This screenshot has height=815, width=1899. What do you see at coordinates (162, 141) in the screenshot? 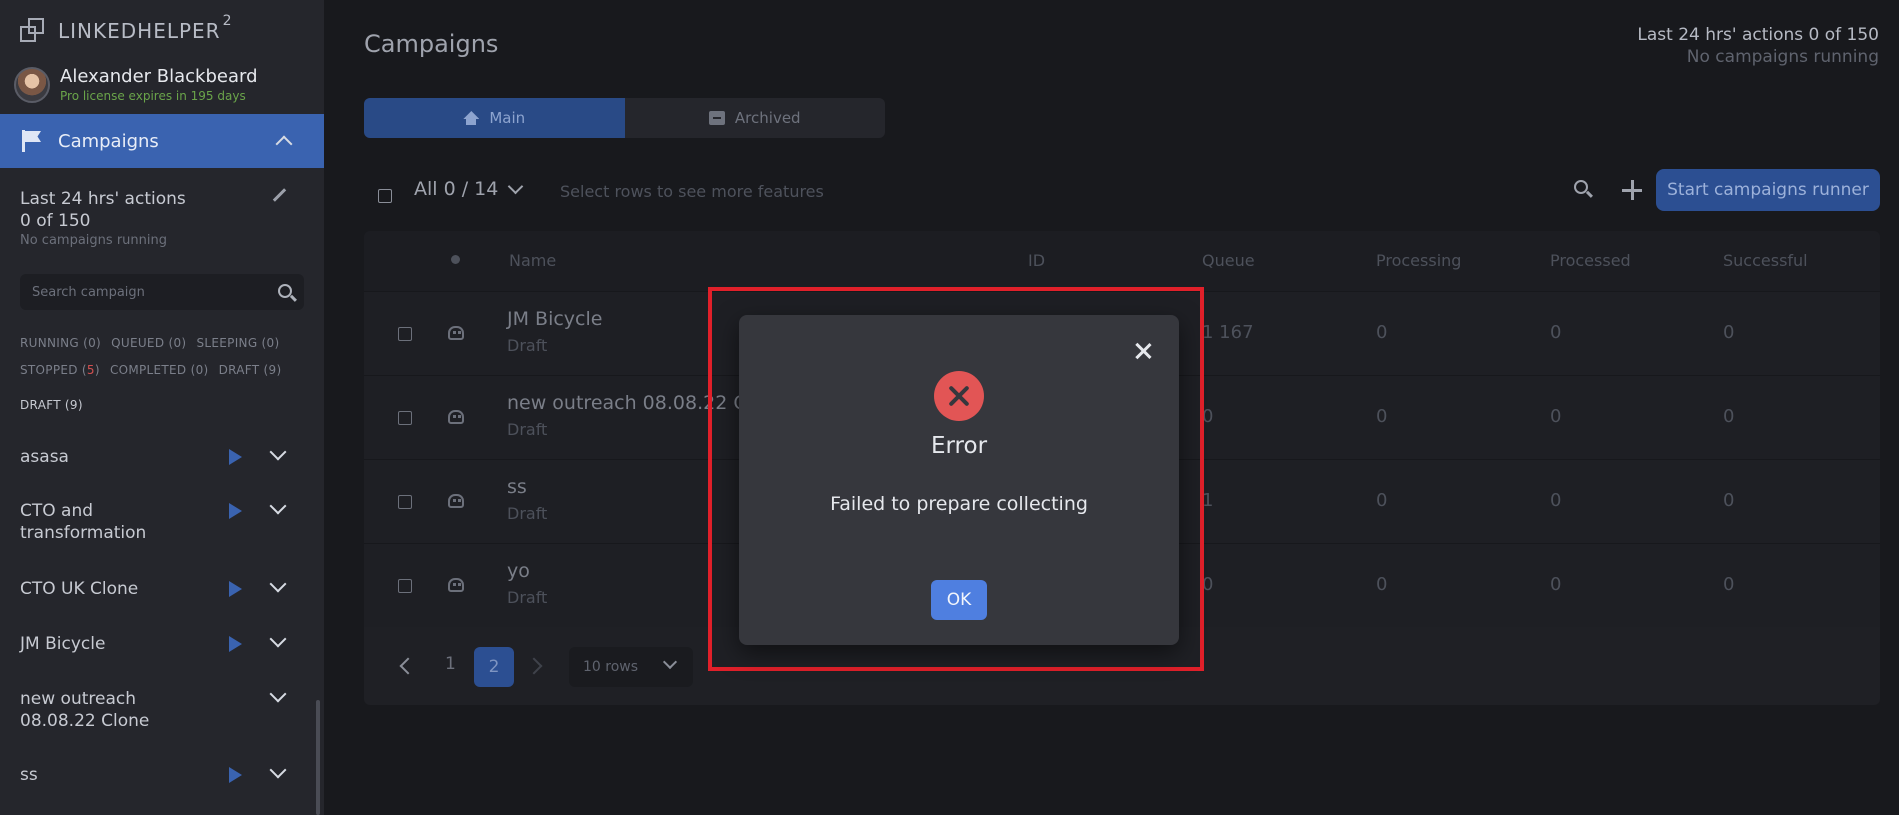
I see `nav-item-campaigns: Campaigns` at bounding box center [162, 141].